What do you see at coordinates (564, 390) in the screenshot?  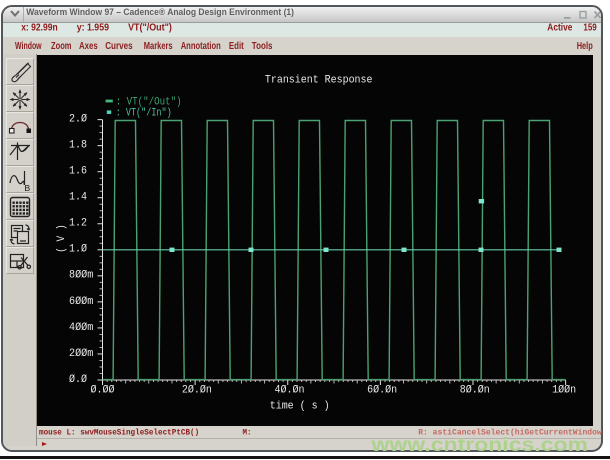 I see `svg-text: 1ØØn` at bounding box center [564, 390].